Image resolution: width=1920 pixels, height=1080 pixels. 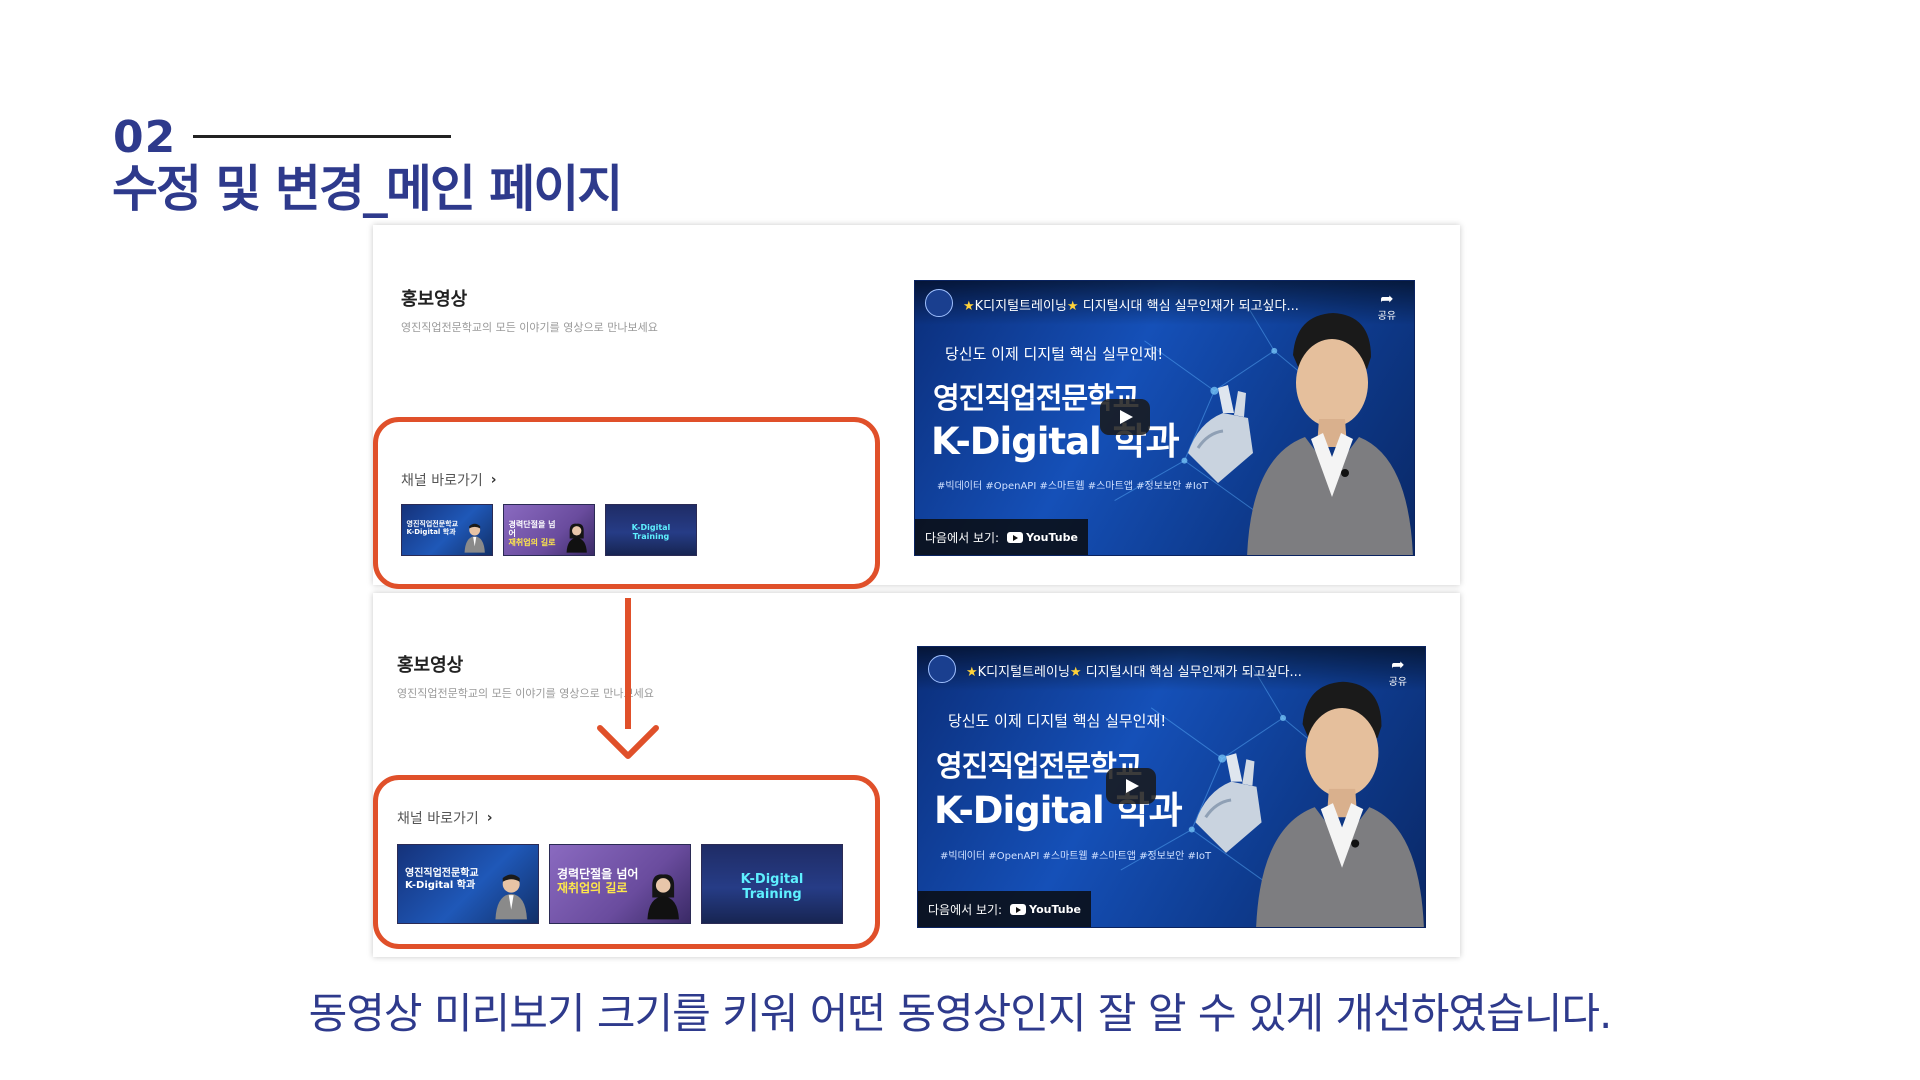 What do you see at coordinates (628, 742) in the screenshot?
I see `down-arrow-icon` at bounding box center [628, 742].